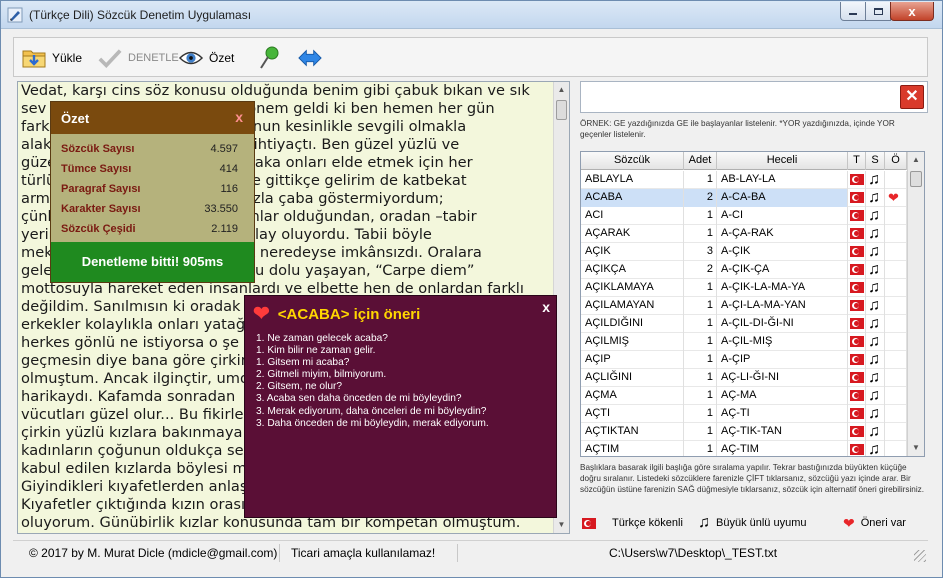  Describe the element at coordinates (152, 262) in the screenshot. I see `summary-status: Denetleme bitti! 905ms` at that location.